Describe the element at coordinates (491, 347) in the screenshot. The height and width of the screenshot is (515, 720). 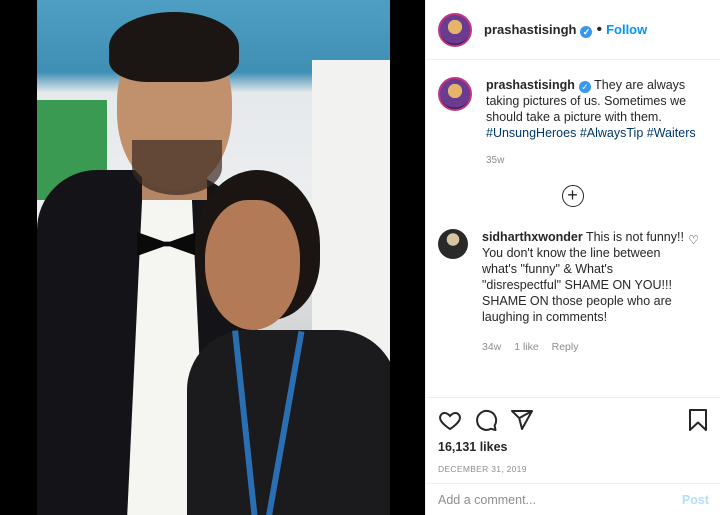
I see `comment-timestamp: 34w` at that location.